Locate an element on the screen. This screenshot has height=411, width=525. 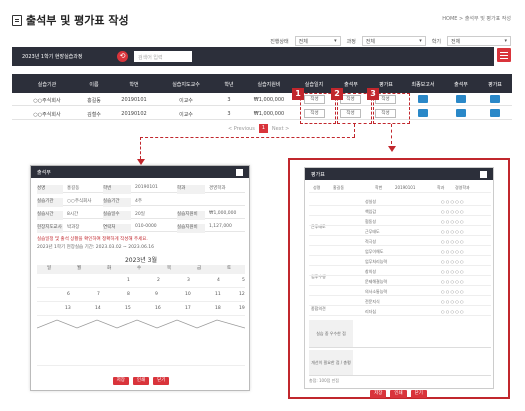
page-number: 1 is located at coordinates (263, 128).